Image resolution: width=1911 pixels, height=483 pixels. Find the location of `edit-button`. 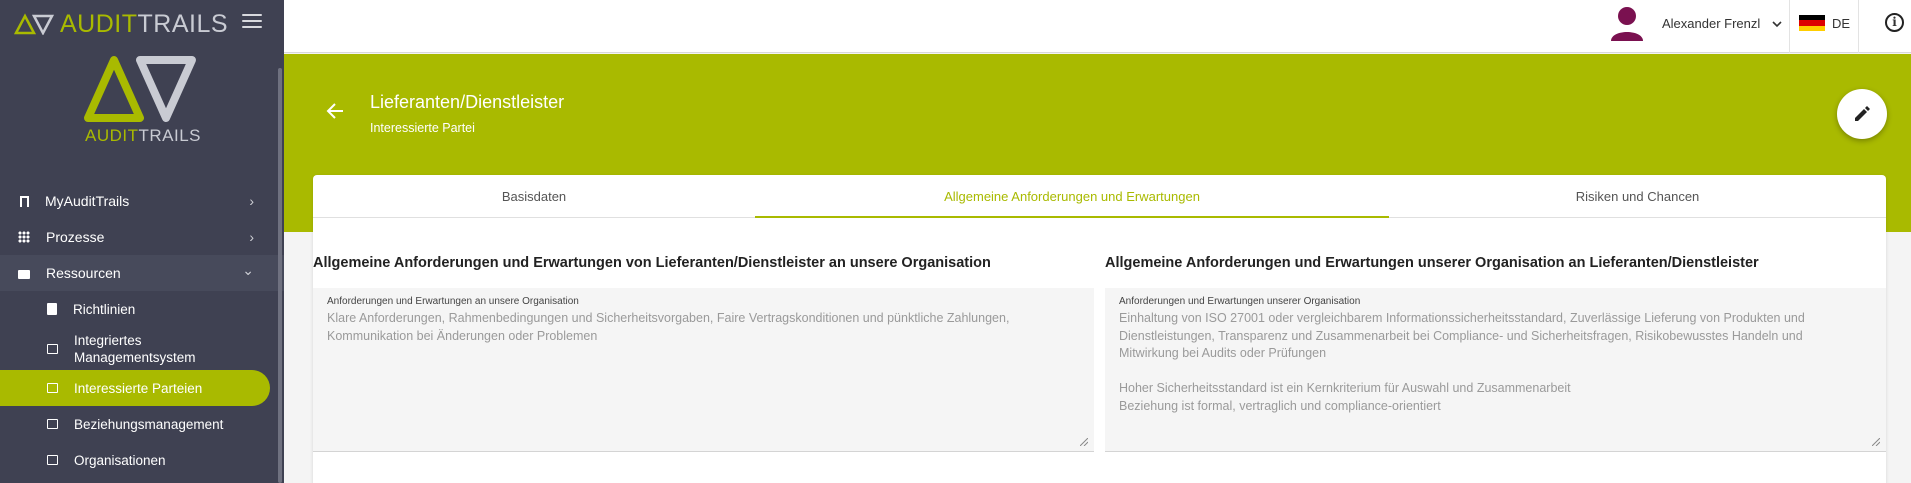

edit-button is located at coordinates (1862, 114).